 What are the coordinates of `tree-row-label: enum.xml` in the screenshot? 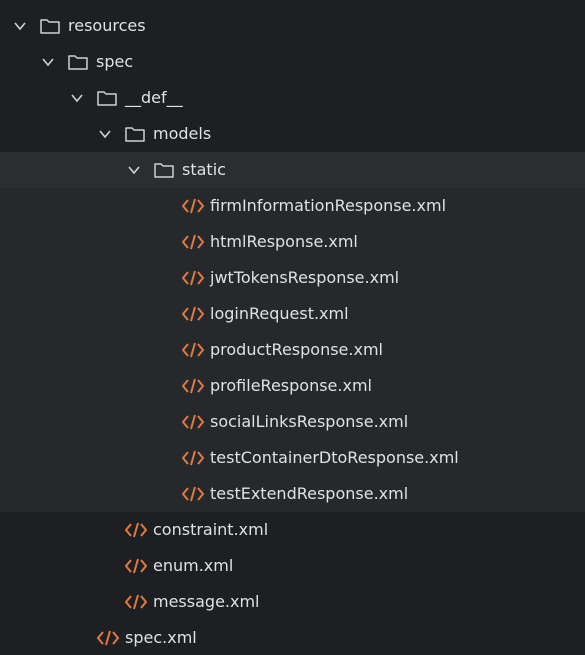 It's located at (193, 565).